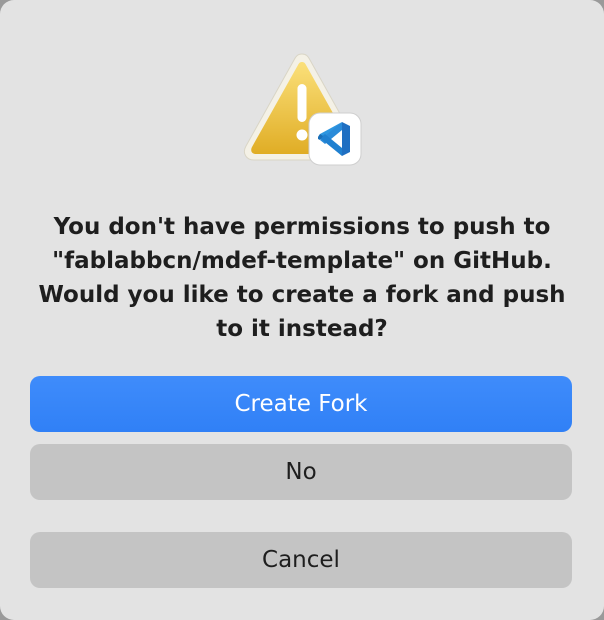 The image size is (604, 620). I want to click on vscode-badge-icon, so click(335, 139).